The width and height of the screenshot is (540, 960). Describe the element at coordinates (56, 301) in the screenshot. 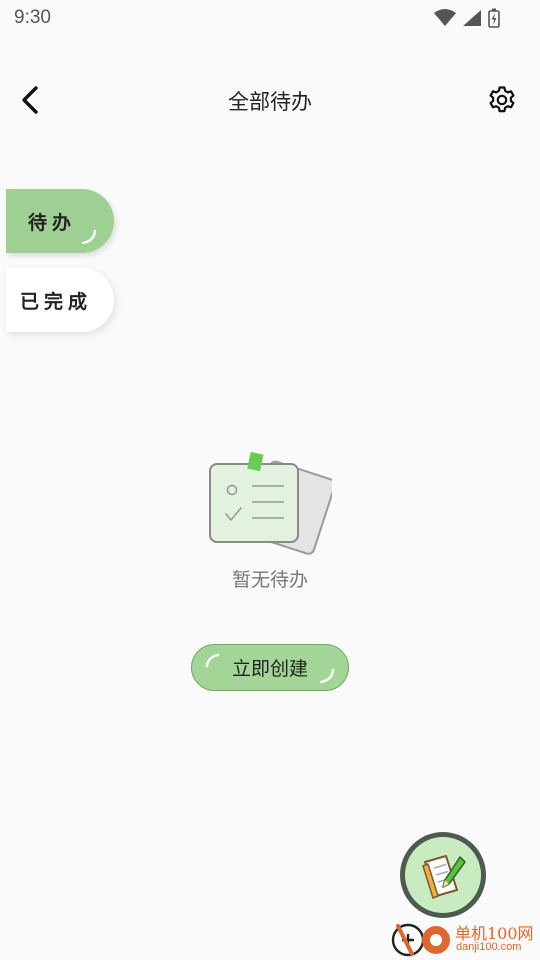

I see `tab-completed-label: 已完成` at that location.